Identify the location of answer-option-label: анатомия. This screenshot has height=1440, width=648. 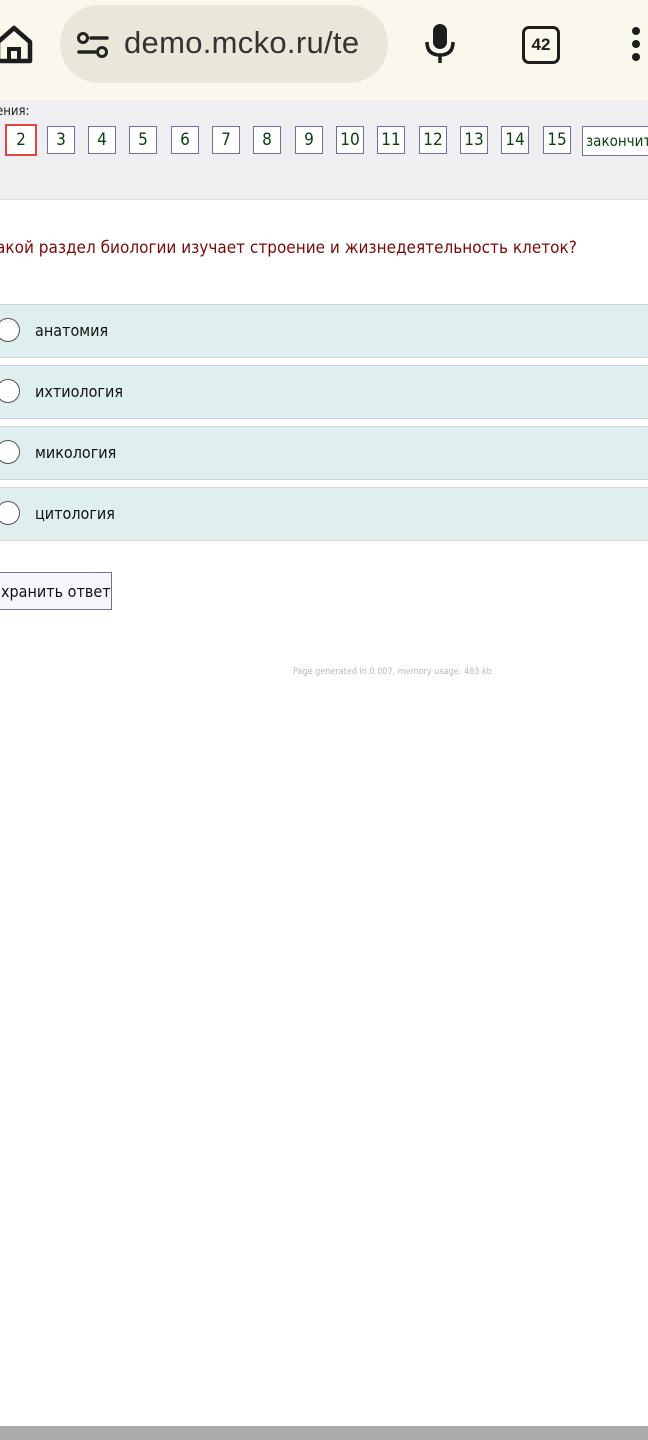
(71, 330).